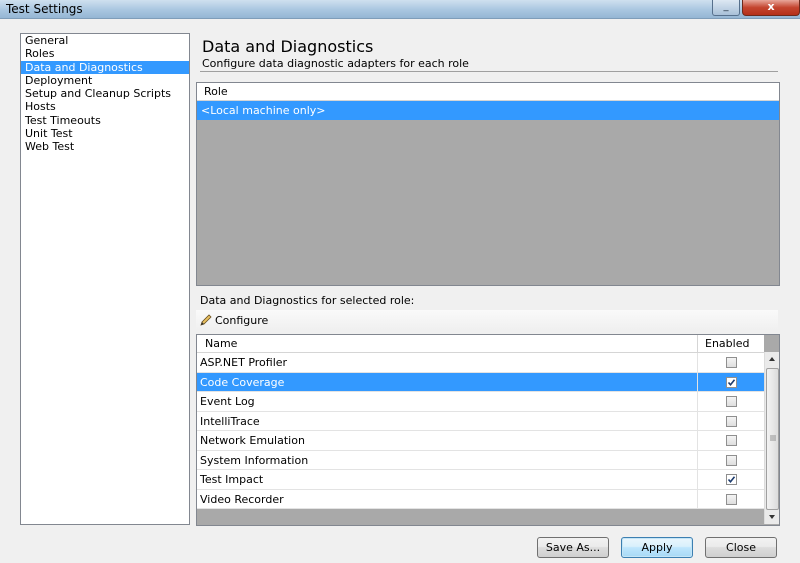 The image size is (800, 563). I want to click on nav-item-web-test: Web Test, so click(105, 146).